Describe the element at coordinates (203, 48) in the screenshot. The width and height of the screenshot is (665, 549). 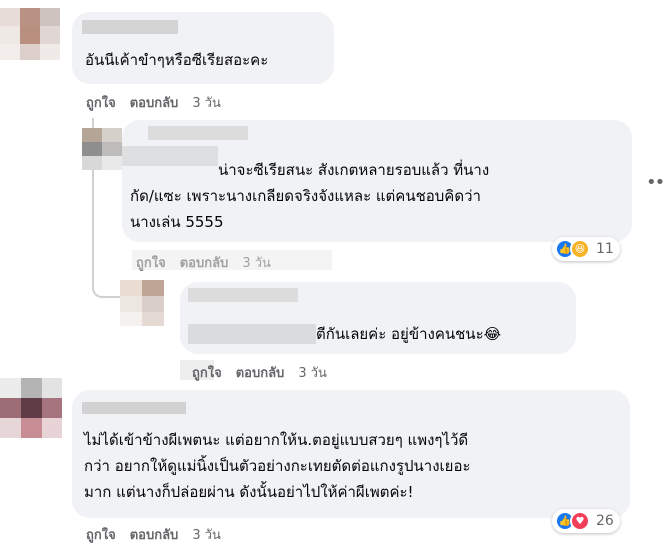
I see `comment-bubble: อันนีเค้าขำๆหรือซีเรียสอะคะ` at that location.